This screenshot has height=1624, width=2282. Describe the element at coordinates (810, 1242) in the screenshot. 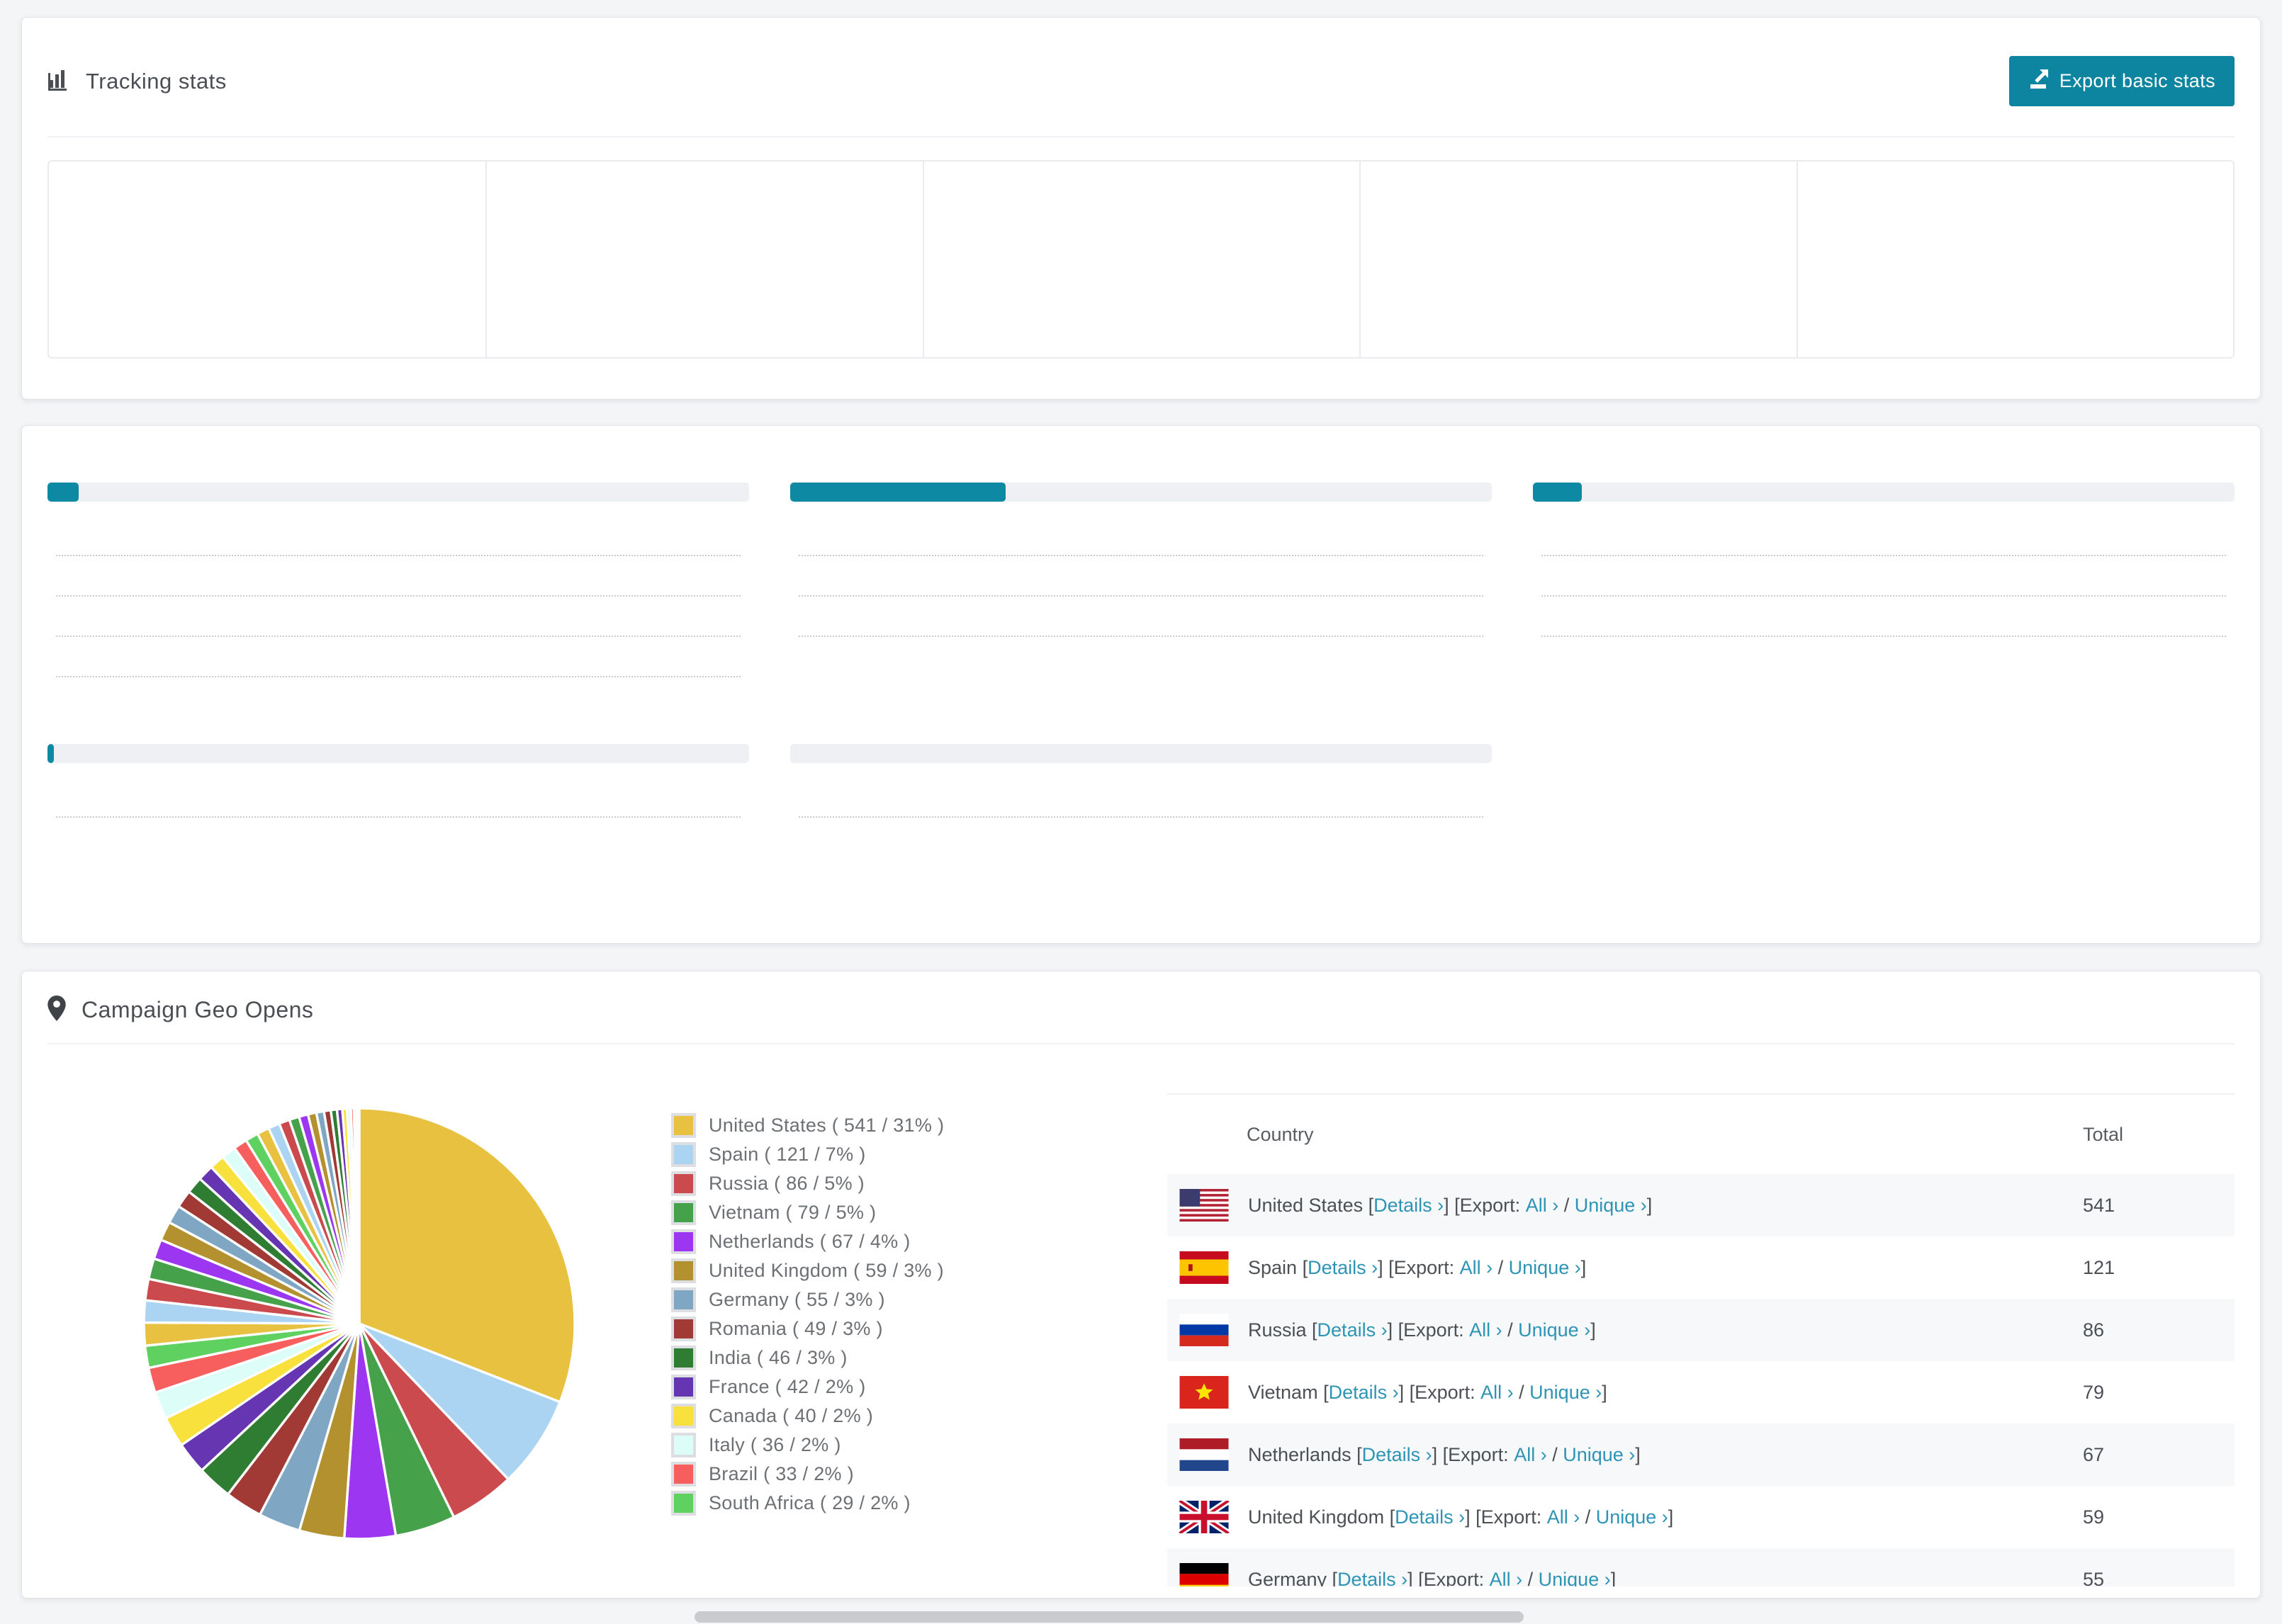

I see `legend-label: Netherlands ( 67 / 4% )` at that location.